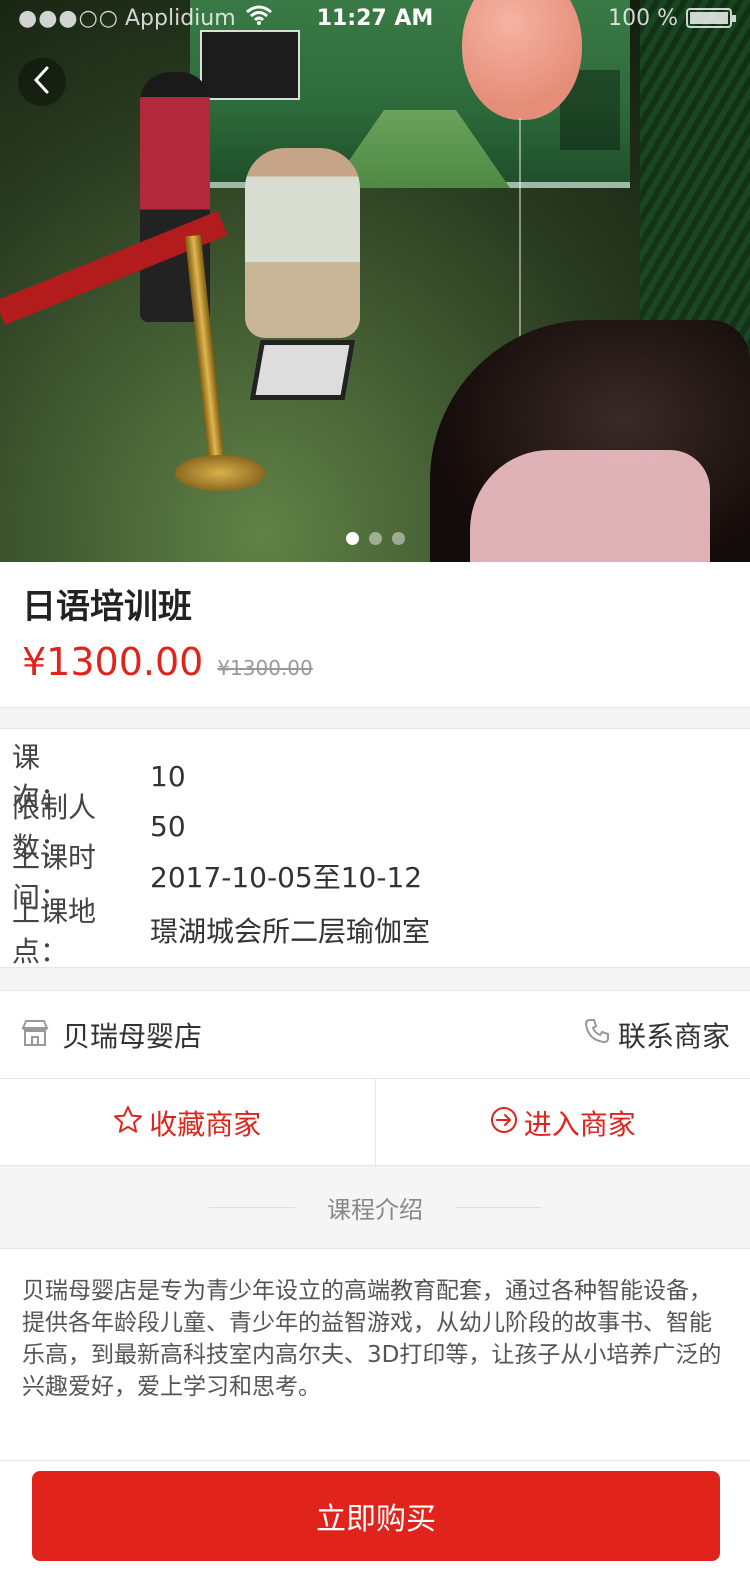  What do you see at coordinates (504, 1123) in the screenshot?
I see `enter-icon` at bounding box center [504, 1123].